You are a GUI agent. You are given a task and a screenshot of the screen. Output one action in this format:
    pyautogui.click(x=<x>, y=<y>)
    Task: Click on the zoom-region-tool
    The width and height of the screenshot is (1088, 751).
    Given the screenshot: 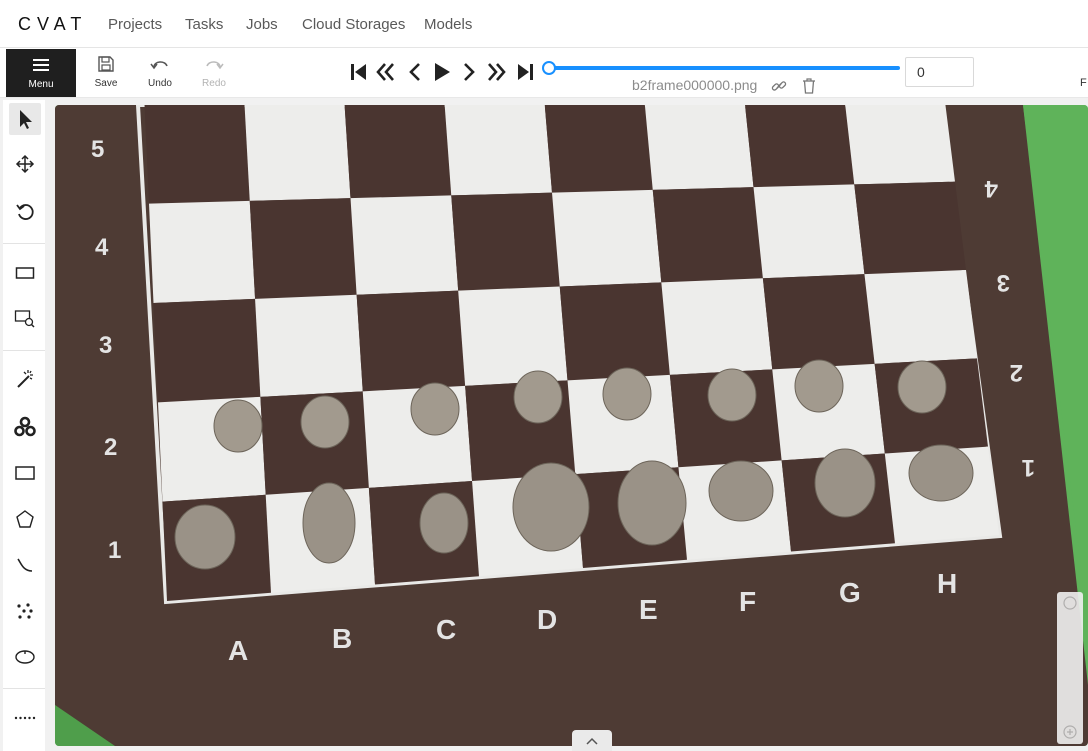 What is the action you would take?
    pyautogui.click(x=25, y=319)
    